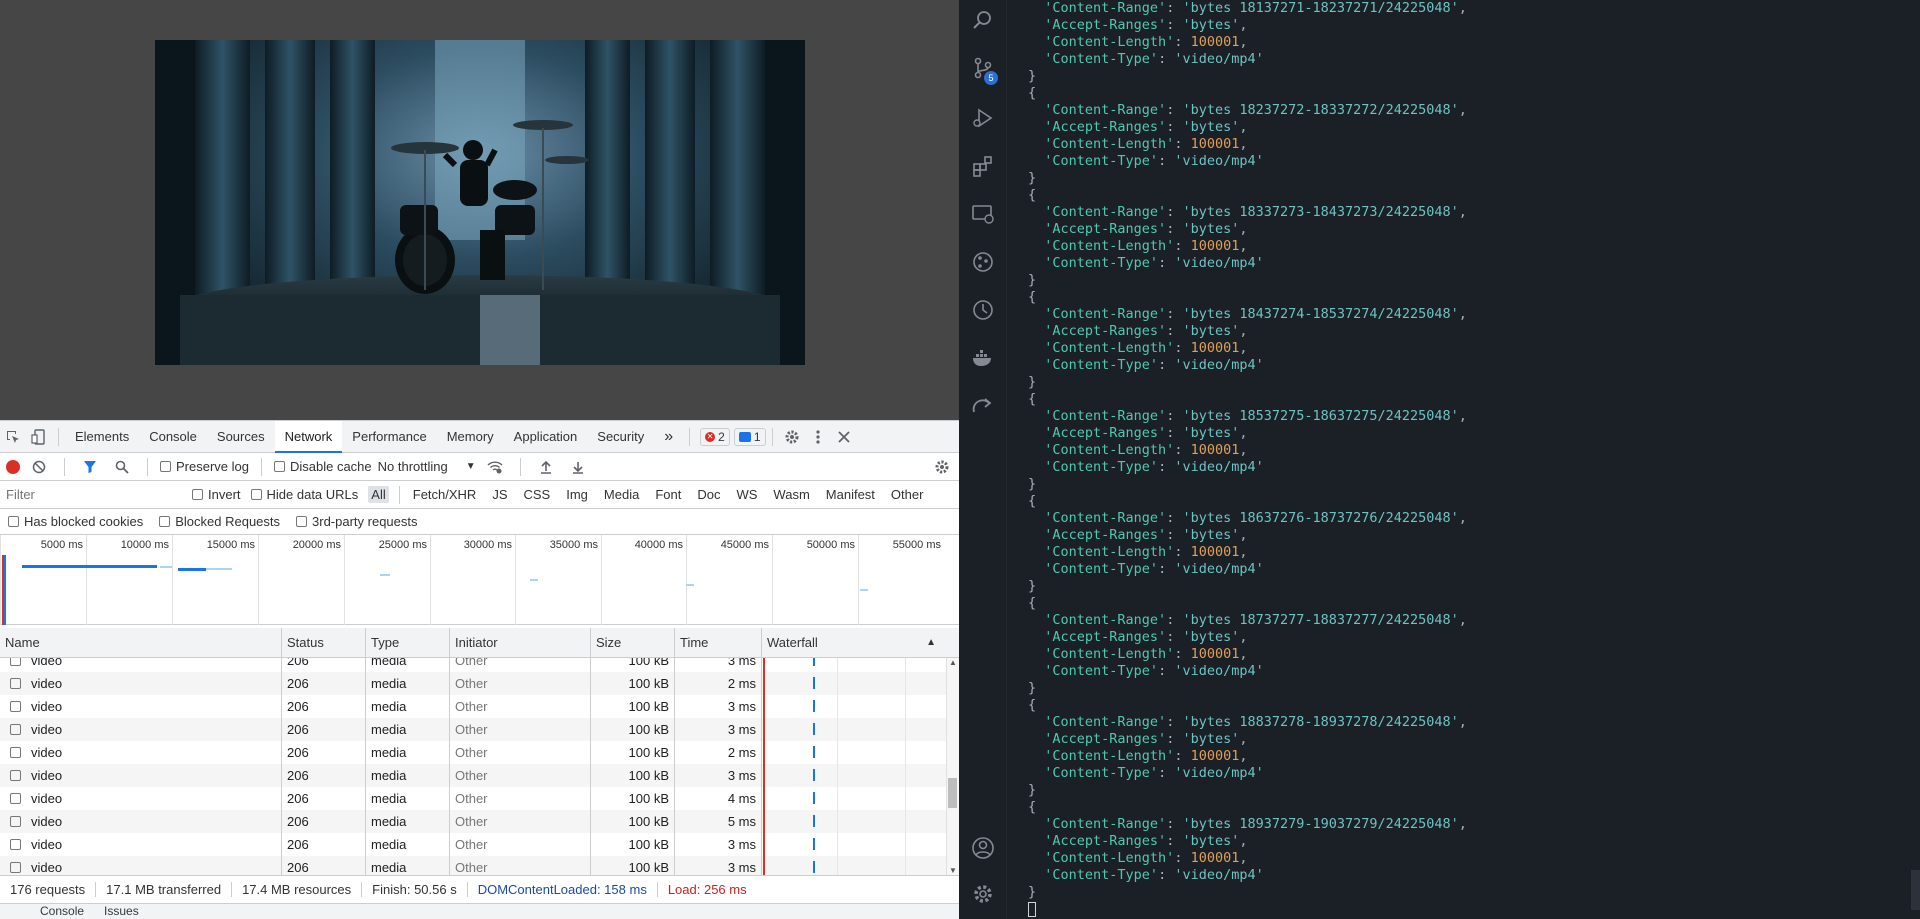 Image resolution: width=1920 pixels, height=919 pixels. What do you see at coordinates (620, 437) in the screenshot?
I see `tab-security: Security` at bounding box center [620, 437].